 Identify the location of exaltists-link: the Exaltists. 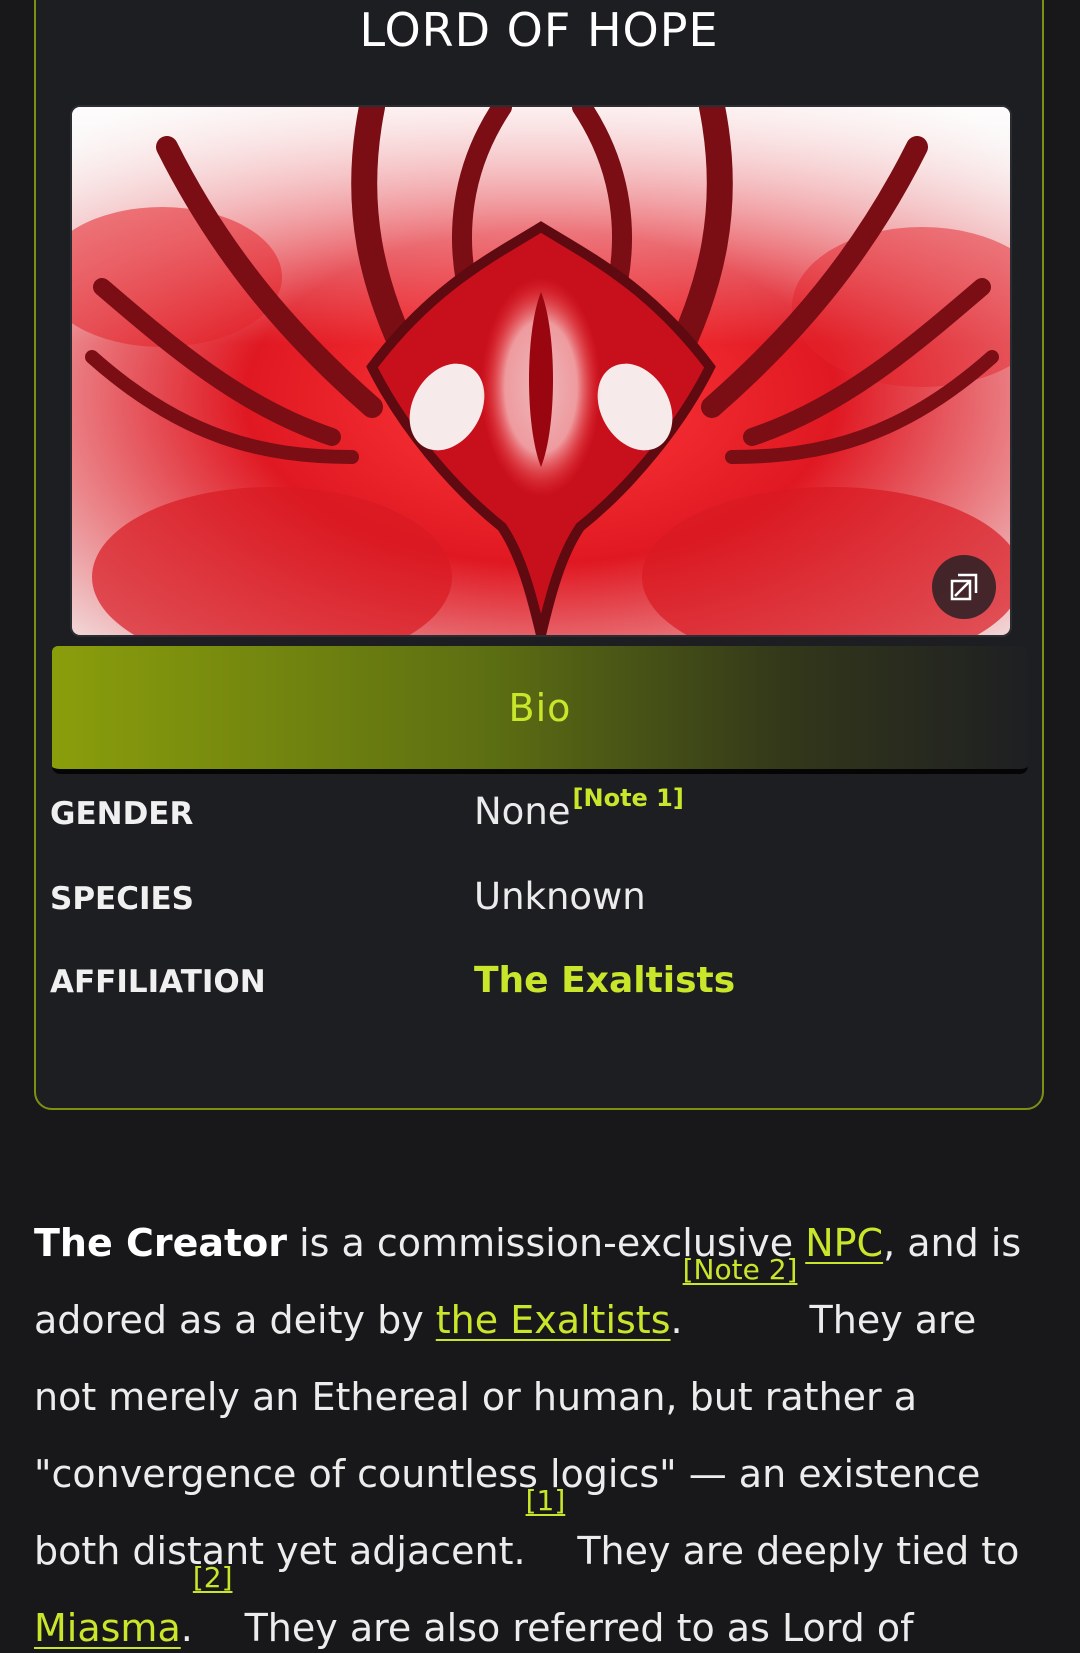
(553, 1320).